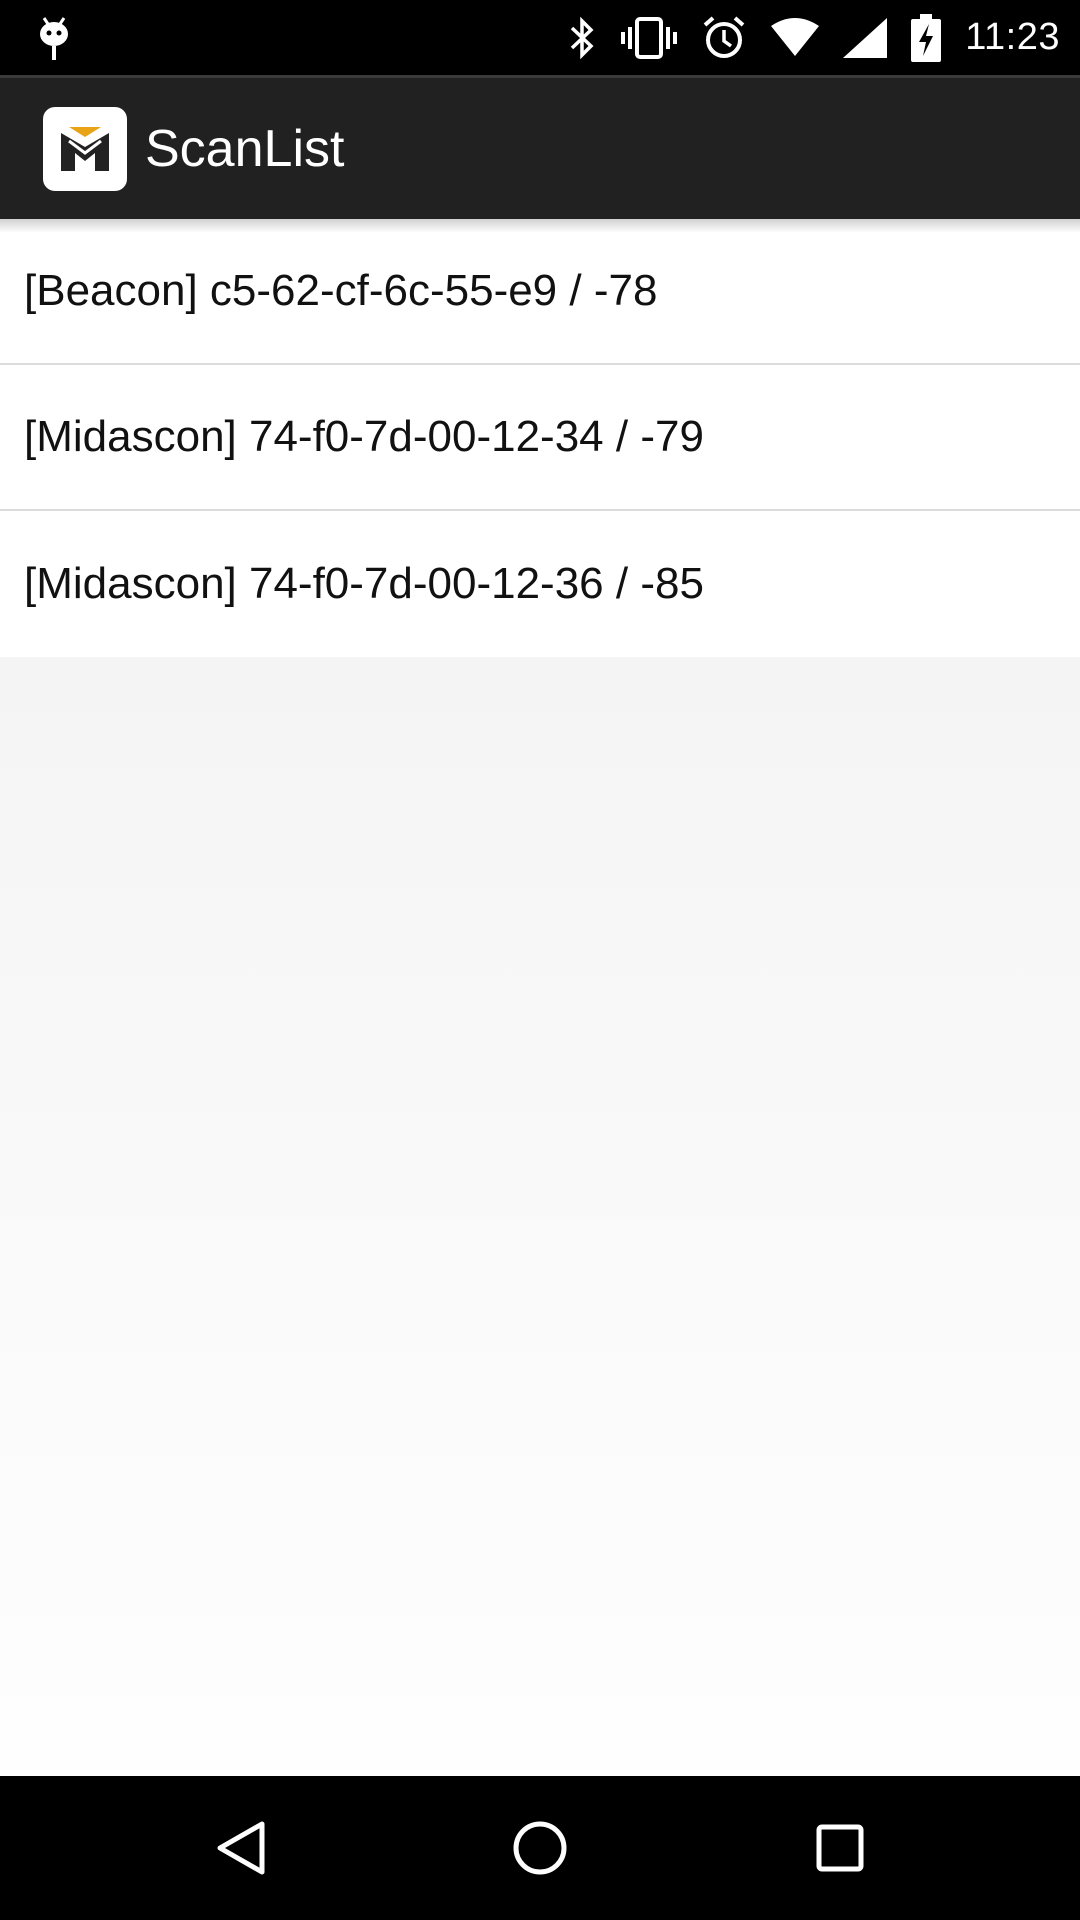 The height and width of the screenshot is (1920, 1080). What do you see at coordinates (540, 226) in the screenshot?
I see `action-bar-shadow` at bounding box center [540, 226].